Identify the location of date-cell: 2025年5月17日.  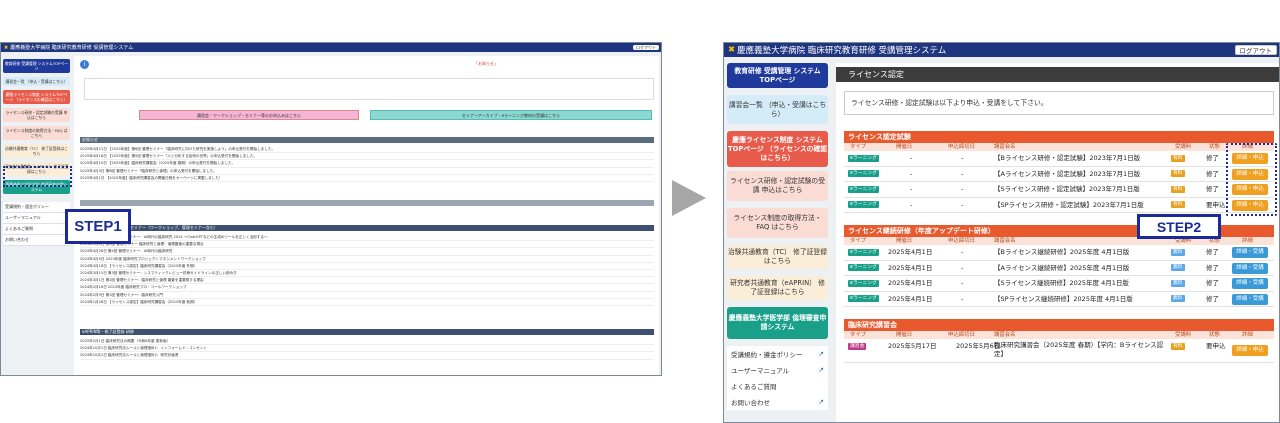
(912, 346).